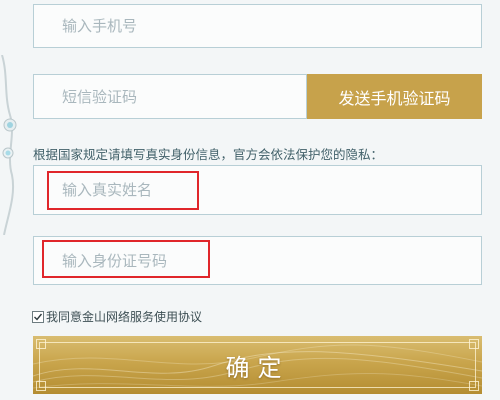 The height and width of the screenshot is (400, 500). What do you see at coordinates (394, 96) in the screenshot?
I see `send-code-button: 发送手机验证码` at bounding box center [394, 96].